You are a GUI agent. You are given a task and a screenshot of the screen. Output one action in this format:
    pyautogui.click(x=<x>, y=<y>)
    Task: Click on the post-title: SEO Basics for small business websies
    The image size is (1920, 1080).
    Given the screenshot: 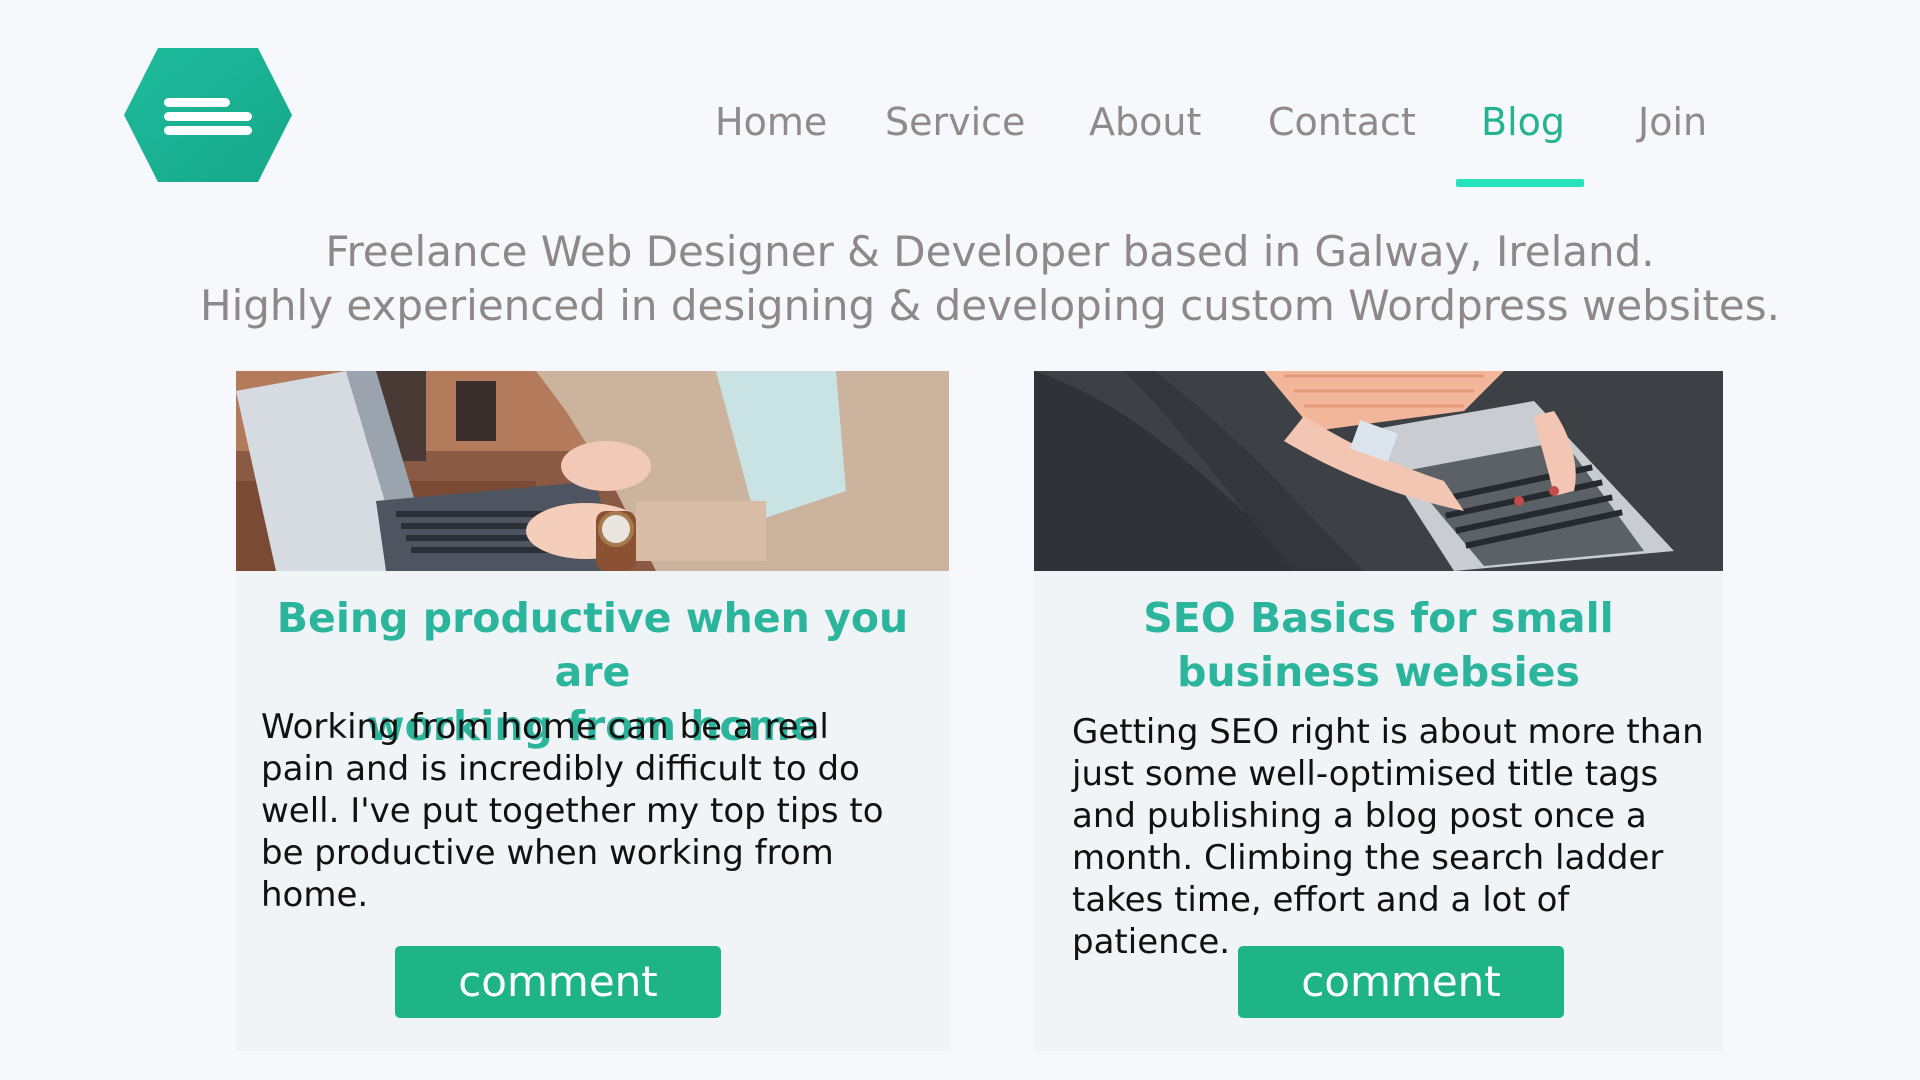 What is the action you would take?
    pyautogui.click(x=1378, y=645)
    